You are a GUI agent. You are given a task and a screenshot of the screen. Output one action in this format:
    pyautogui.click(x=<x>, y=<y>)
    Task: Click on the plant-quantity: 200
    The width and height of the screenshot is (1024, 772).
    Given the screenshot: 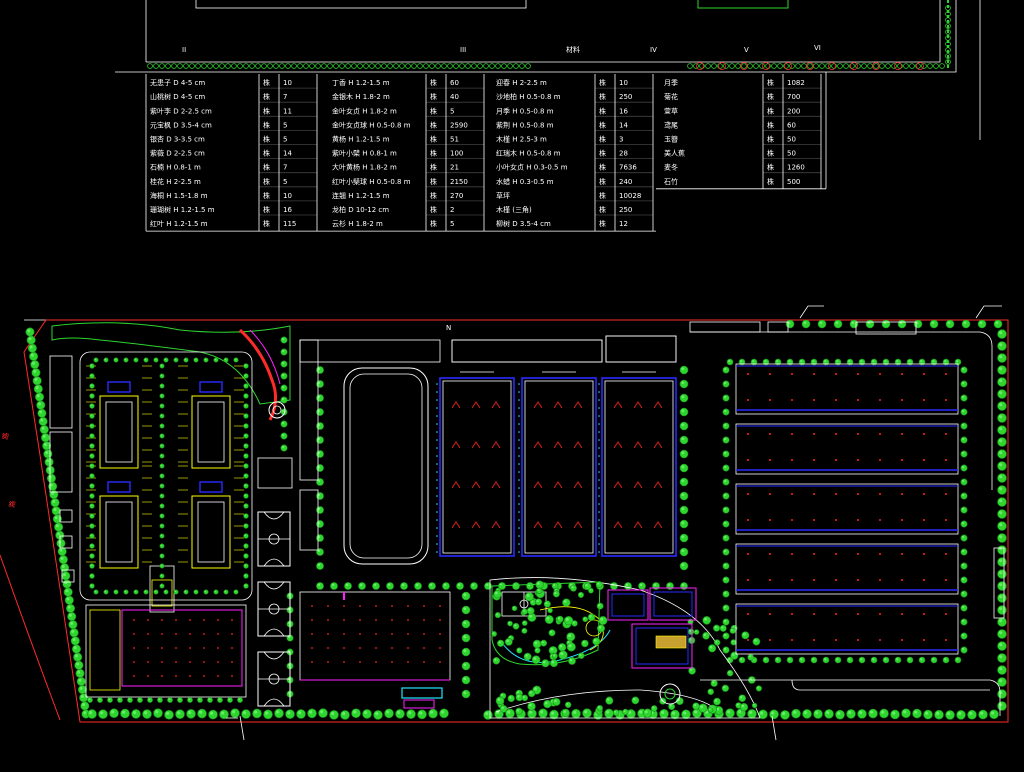 What is the action you would take?
    pyautogui.click(x=793, y=111)
    